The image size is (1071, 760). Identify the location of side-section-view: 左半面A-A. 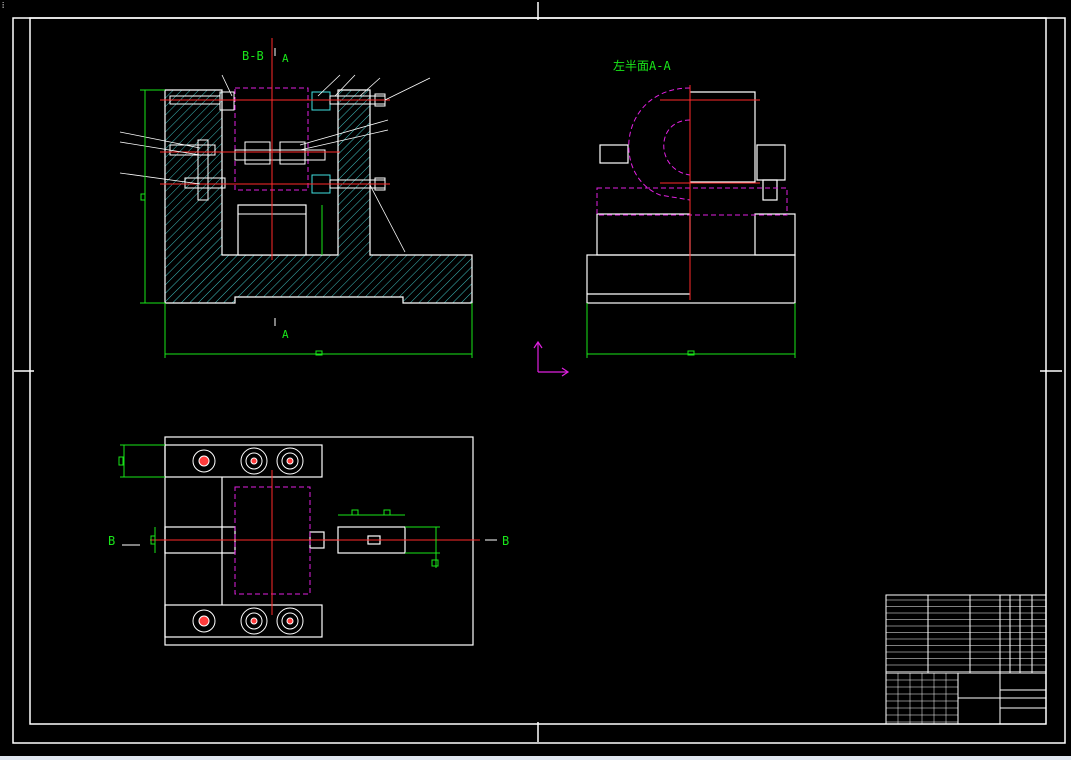
(691, 208).